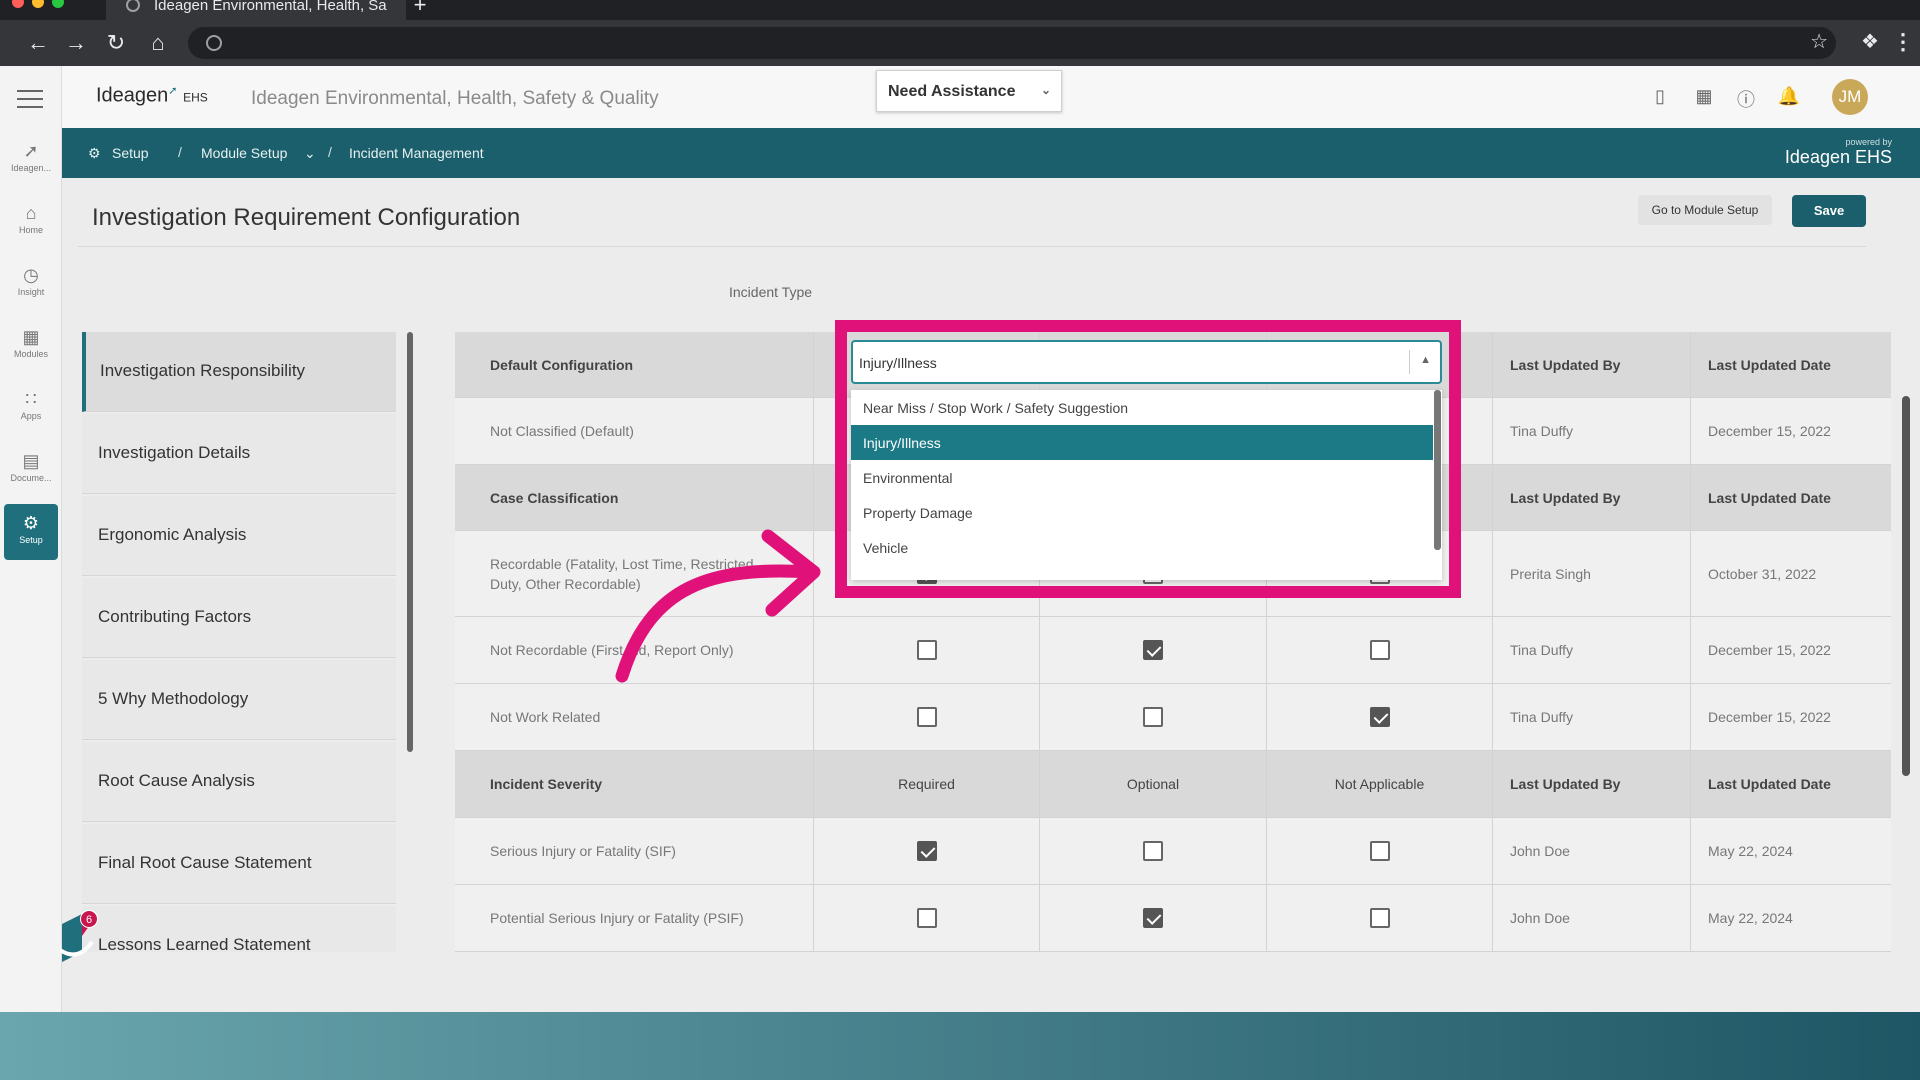 This screenshot has height=1080, width=1920. I want to click on section-menu-scrollbar, so click(410, 542).